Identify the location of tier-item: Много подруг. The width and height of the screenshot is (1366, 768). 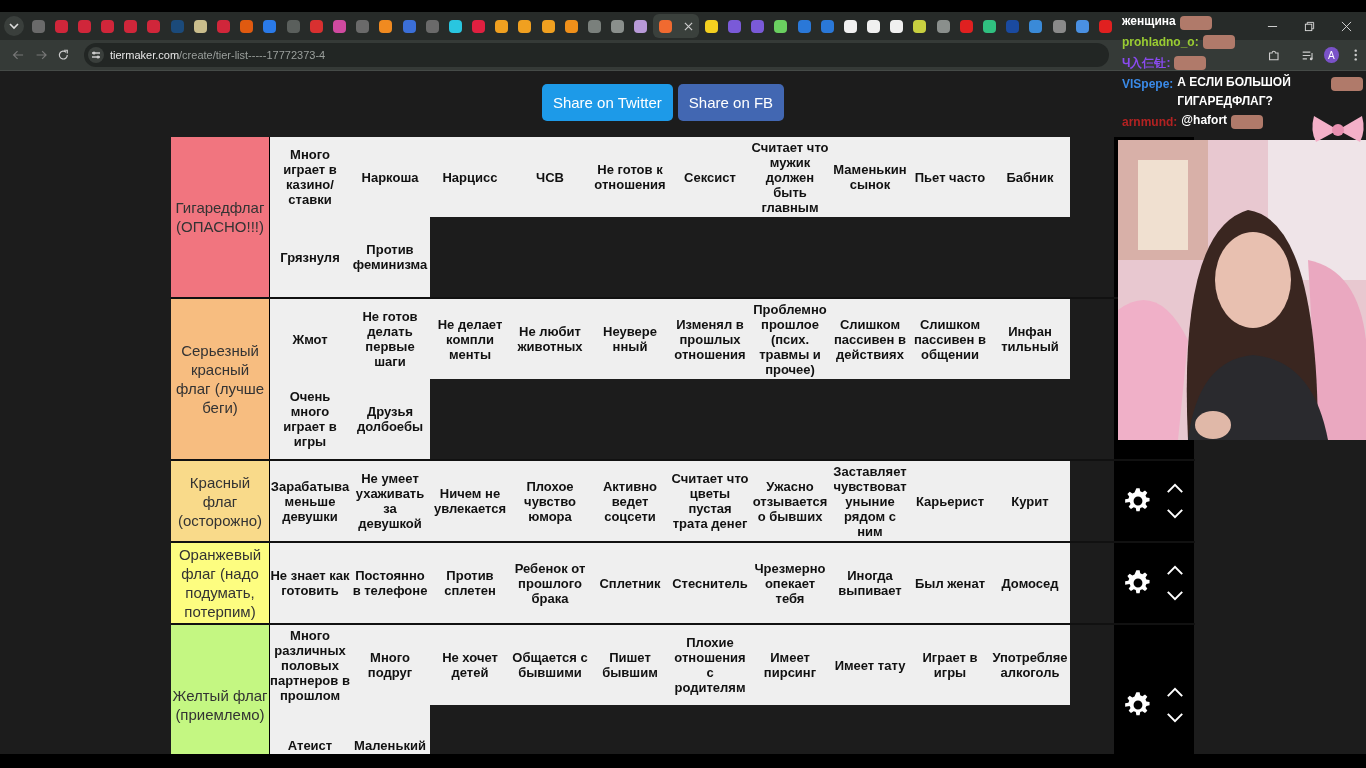
(390, 665).